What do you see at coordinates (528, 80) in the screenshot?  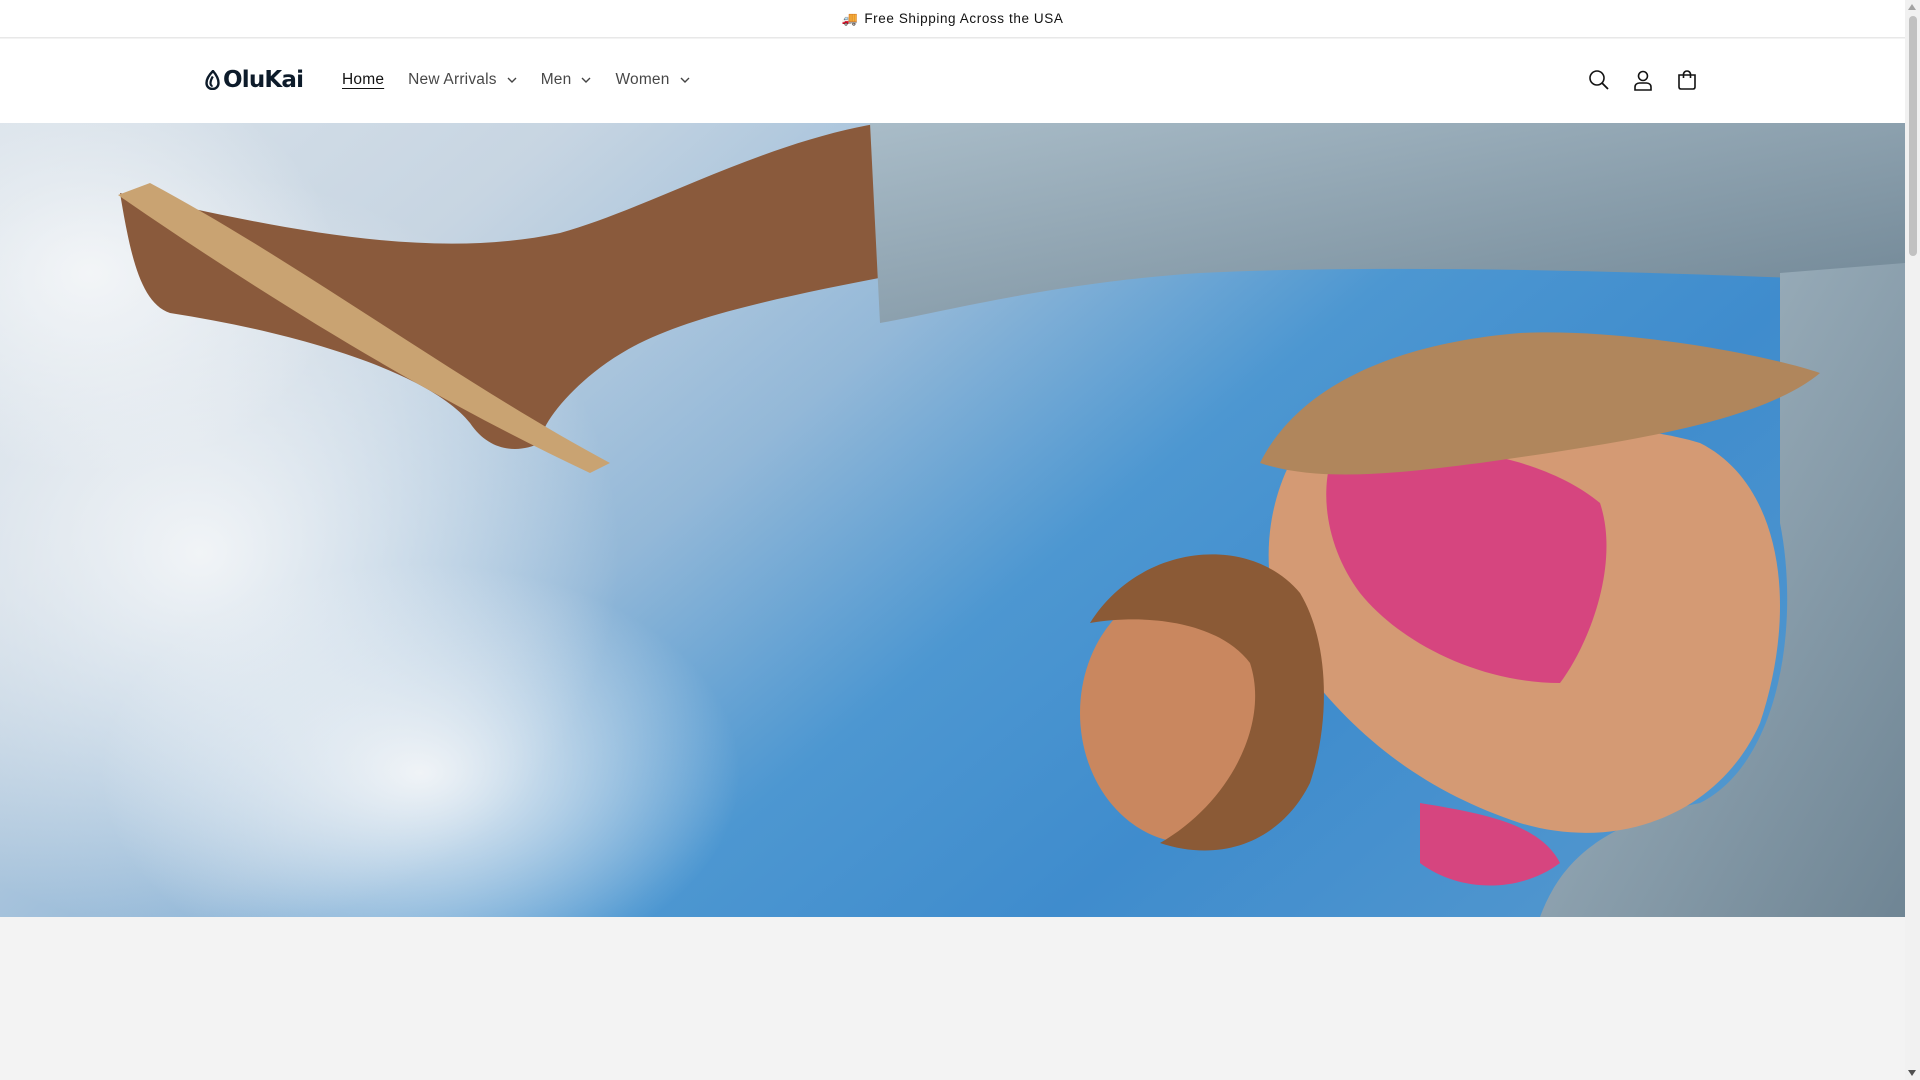 I see `main-nav: Home New Arrivals Men Women` at bounding box center [528, 80].